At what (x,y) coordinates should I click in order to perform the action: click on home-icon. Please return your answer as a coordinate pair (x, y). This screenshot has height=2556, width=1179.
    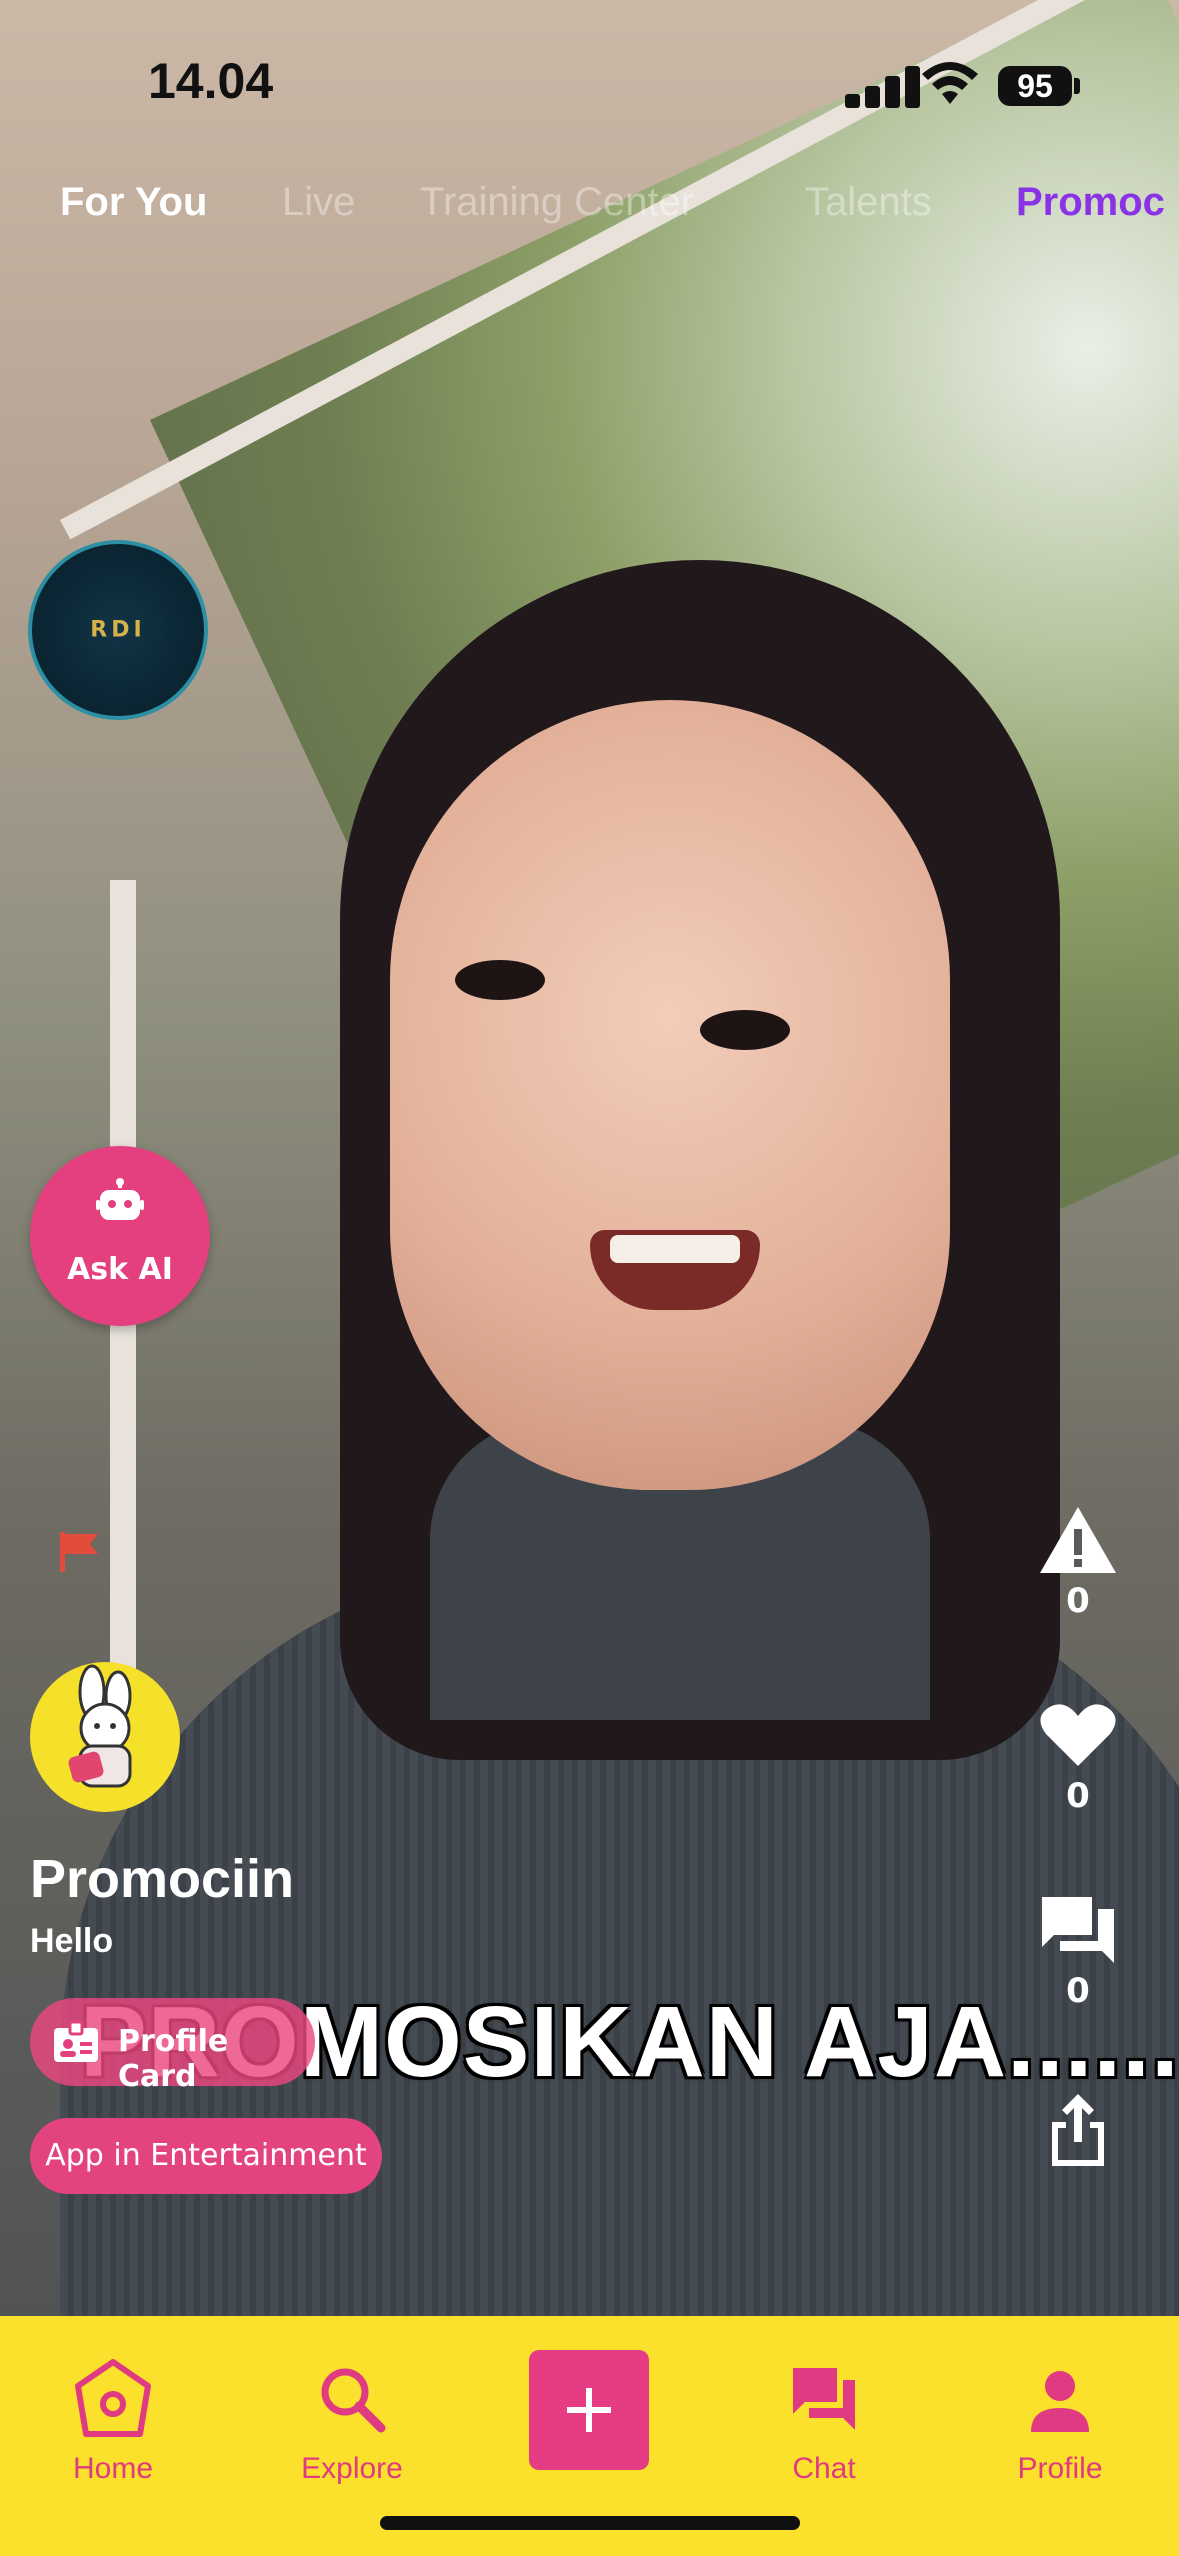
    Looking at the image, I should click on (113, 2398).